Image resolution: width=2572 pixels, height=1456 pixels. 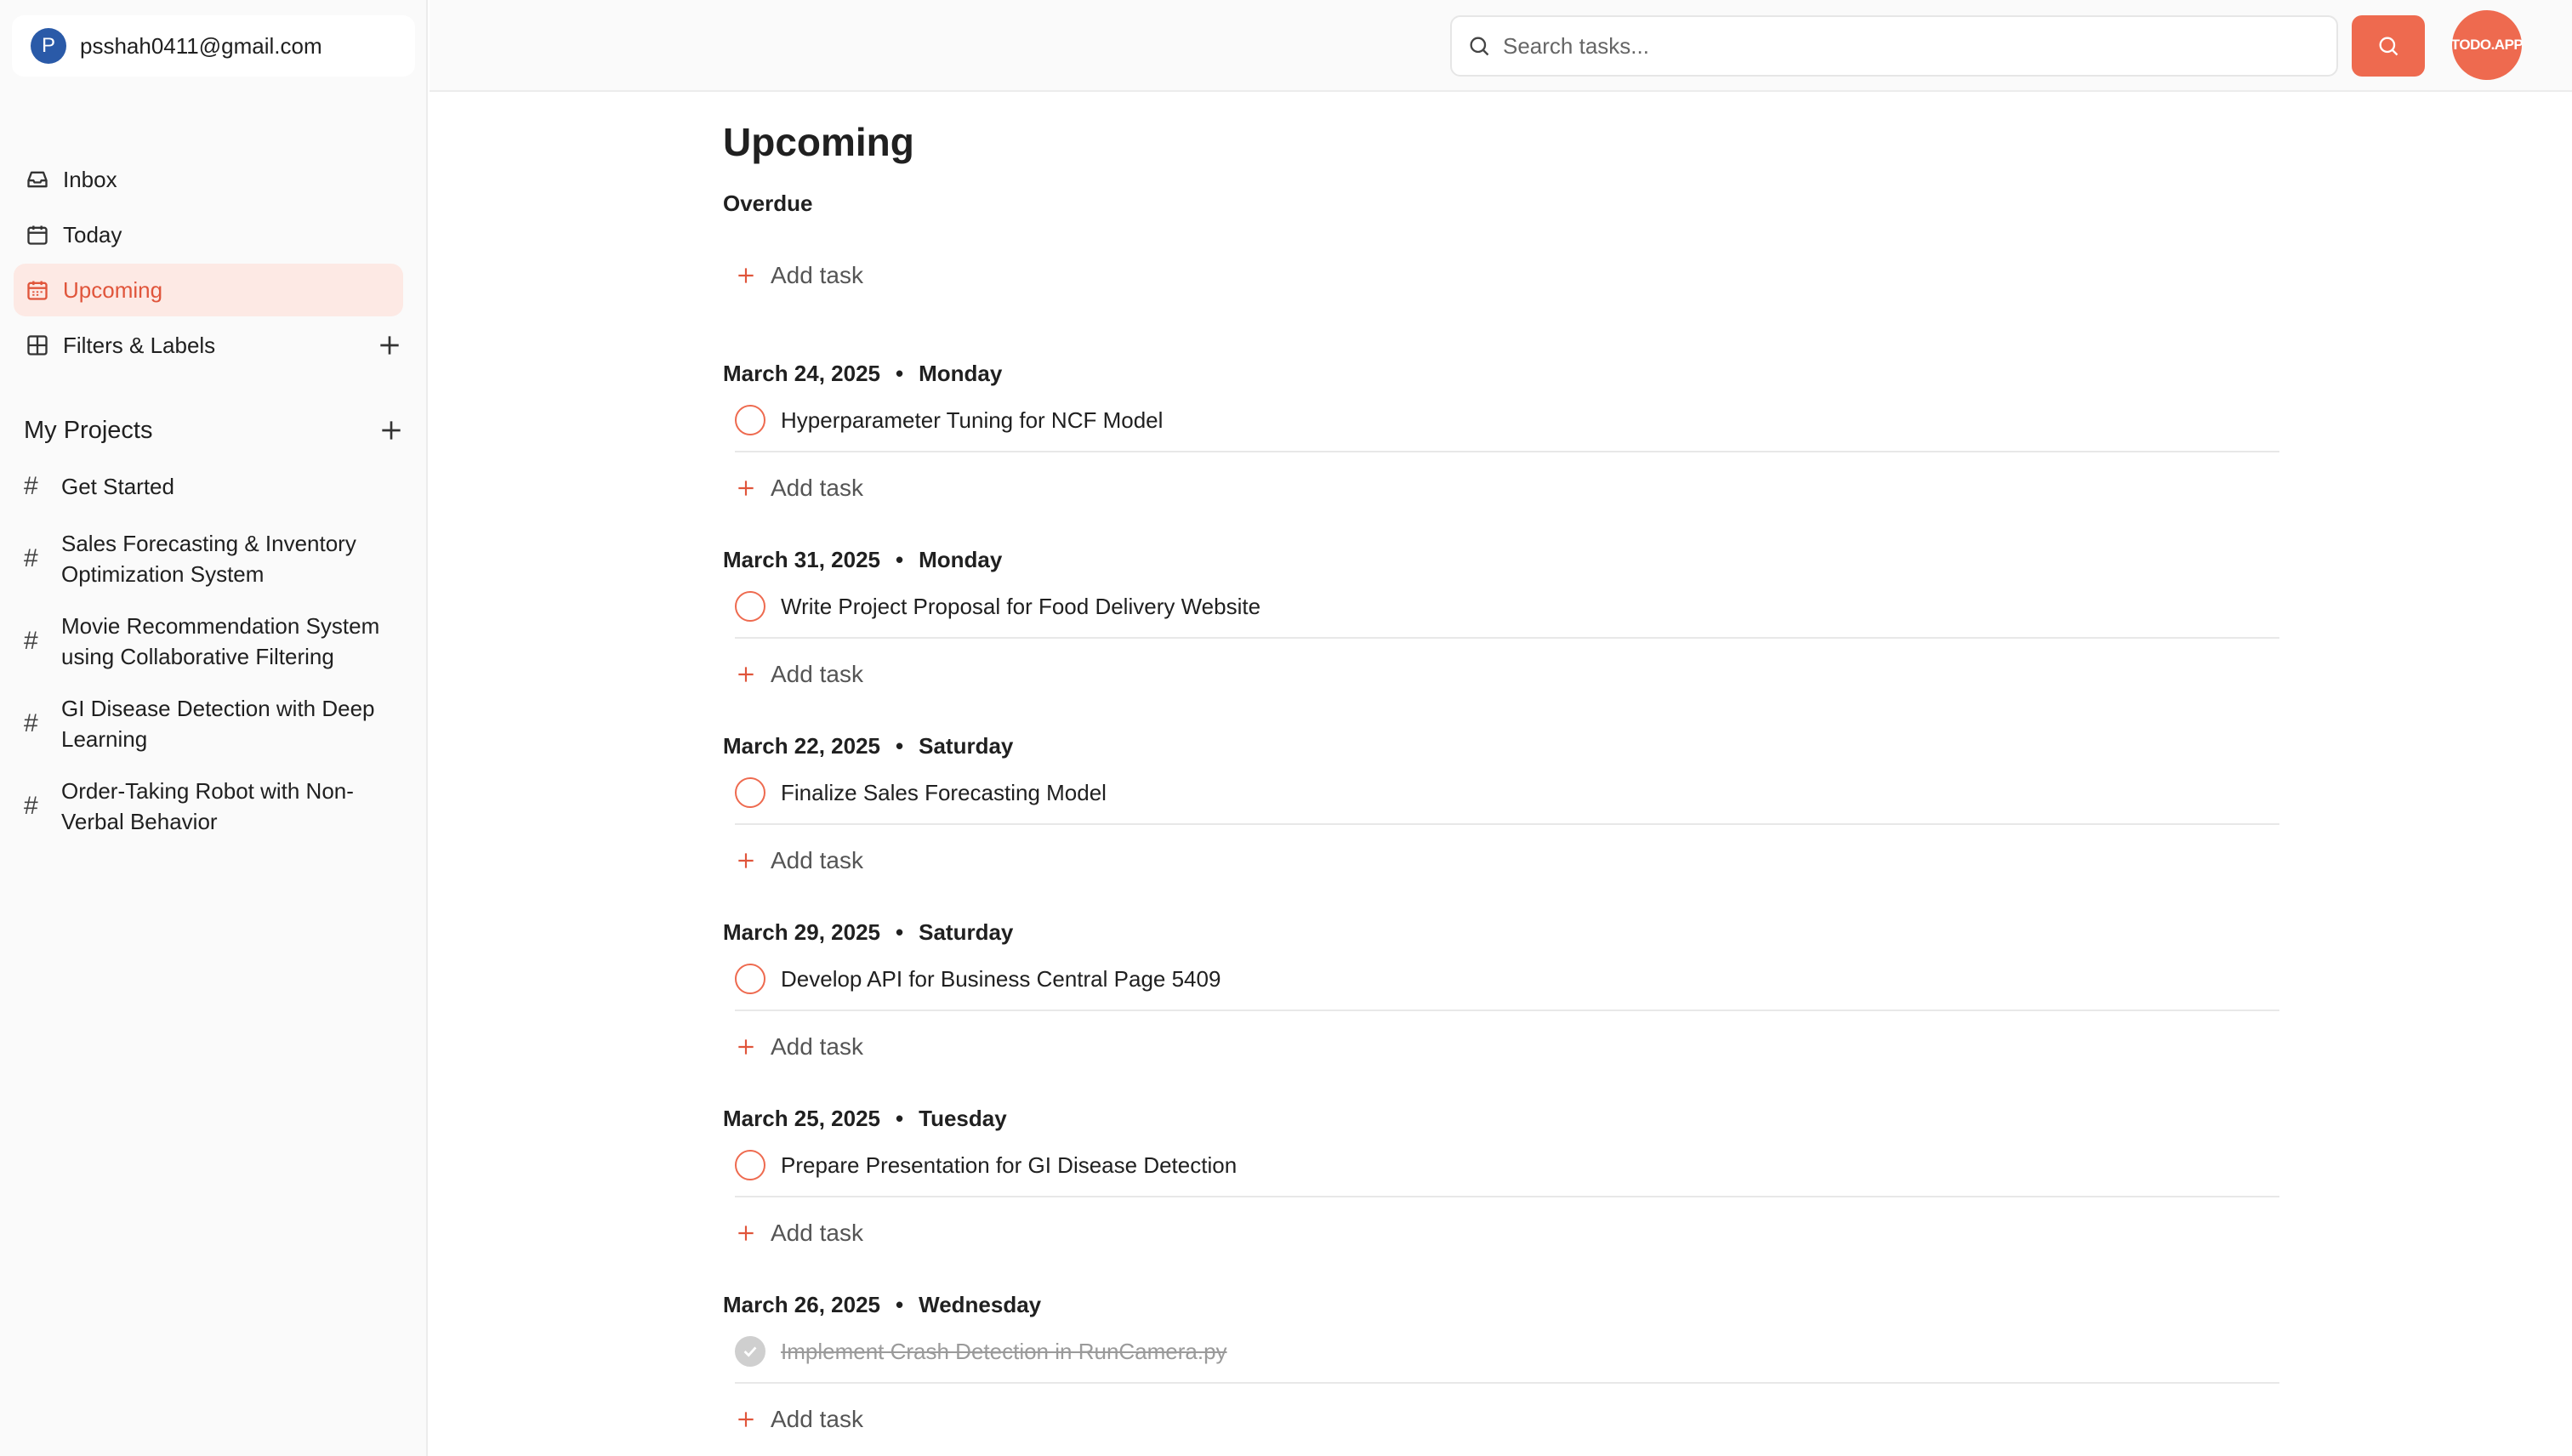 What do you see at coordinates (802, 1118) in the screenshot?
I see `section-date: March 25, 2025` at bounding box center [802, 1118].